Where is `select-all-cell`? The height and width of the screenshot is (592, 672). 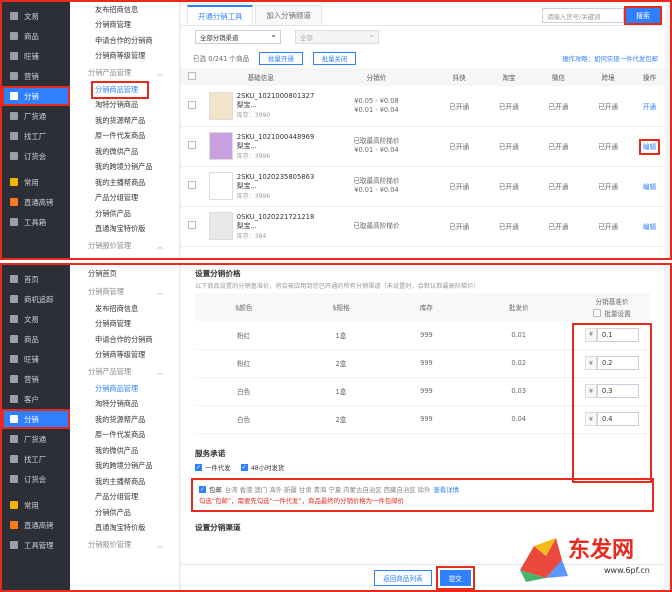 select-all-cell is located at coordinates (192, 77).